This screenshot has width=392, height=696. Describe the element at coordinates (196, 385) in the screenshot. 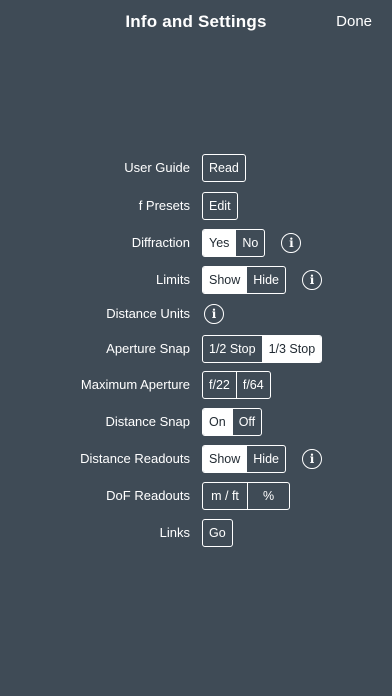

I see `setting-row-maximum-aperture: Maximum Aperture f/22 f/64` at that location.